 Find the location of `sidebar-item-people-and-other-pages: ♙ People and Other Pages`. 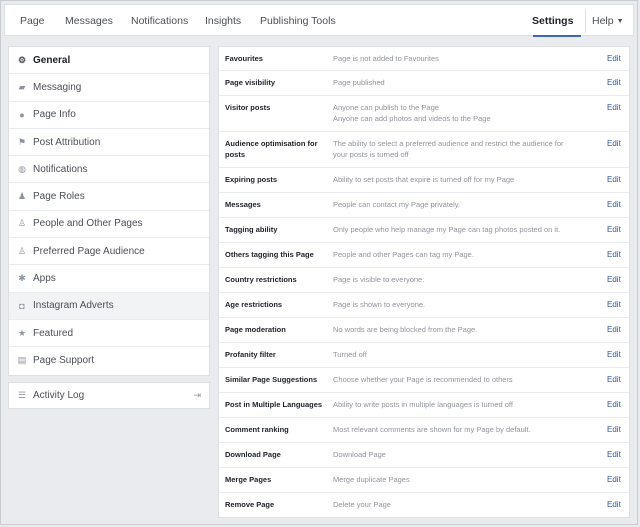

sidebar-item-people-and-other-pages: ♙ People and Other Pages is located at coordinates (109, 225).